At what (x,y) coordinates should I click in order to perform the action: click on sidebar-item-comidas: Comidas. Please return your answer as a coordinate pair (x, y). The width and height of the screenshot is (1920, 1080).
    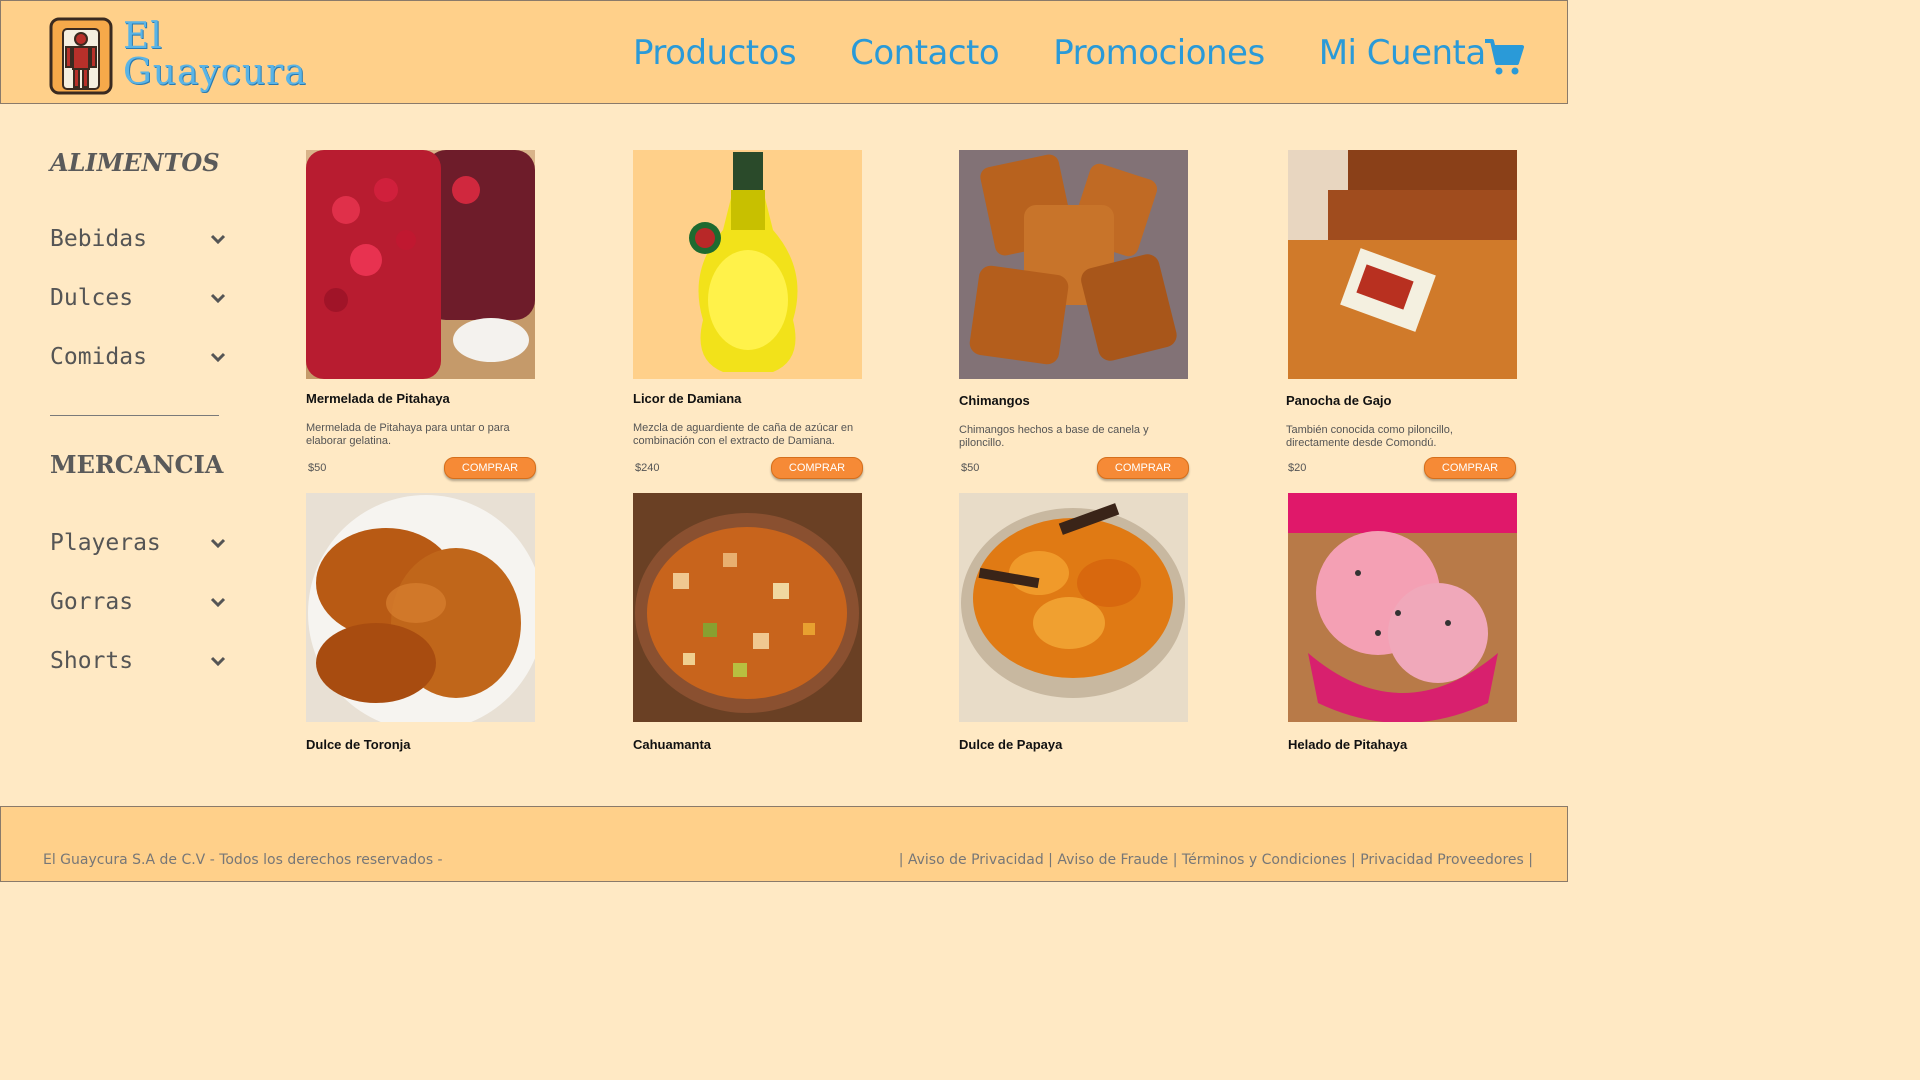
    Looking at the image, I should click on (138, 357).